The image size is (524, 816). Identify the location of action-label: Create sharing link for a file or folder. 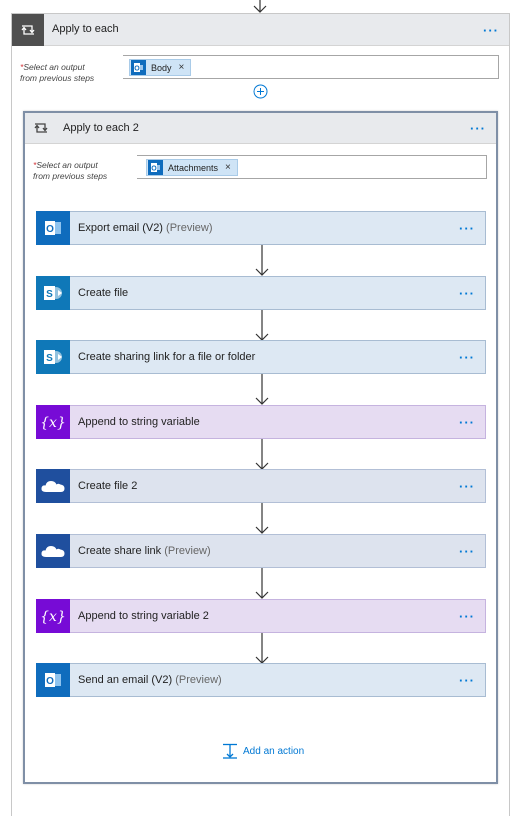
(167, 357).